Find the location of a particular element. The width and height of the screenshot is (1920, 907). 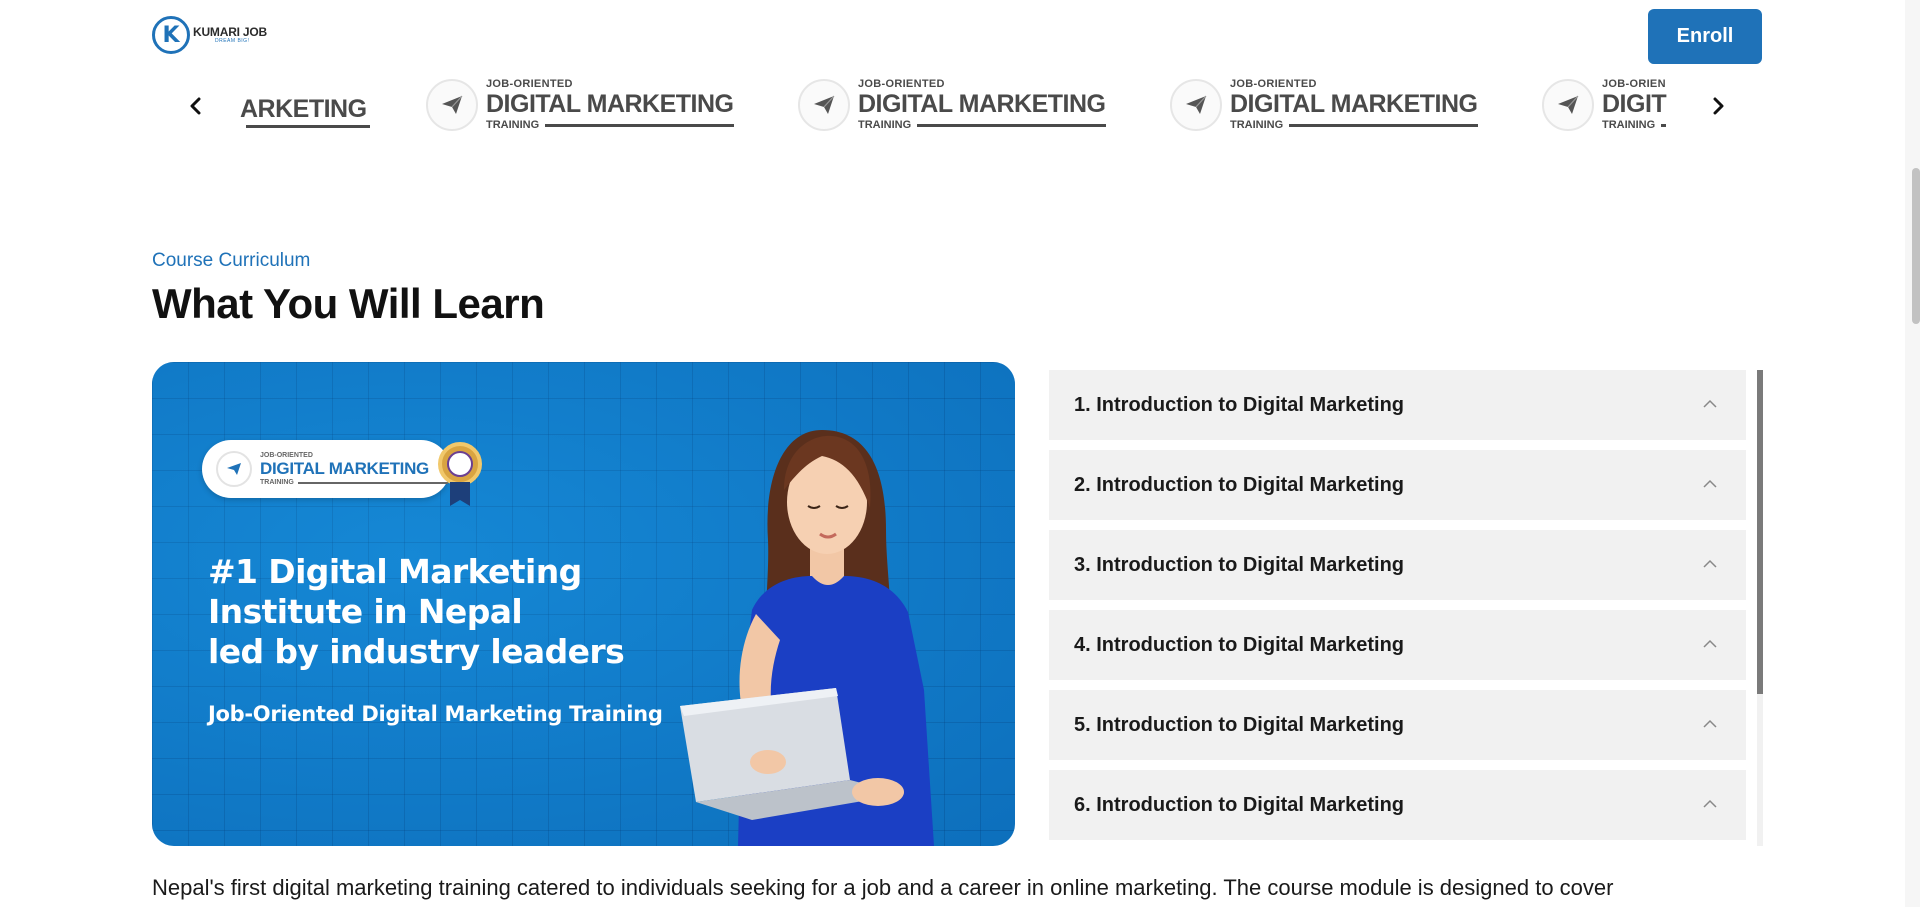

slide-title: DIGIT is located at coordinates (1634, 104).